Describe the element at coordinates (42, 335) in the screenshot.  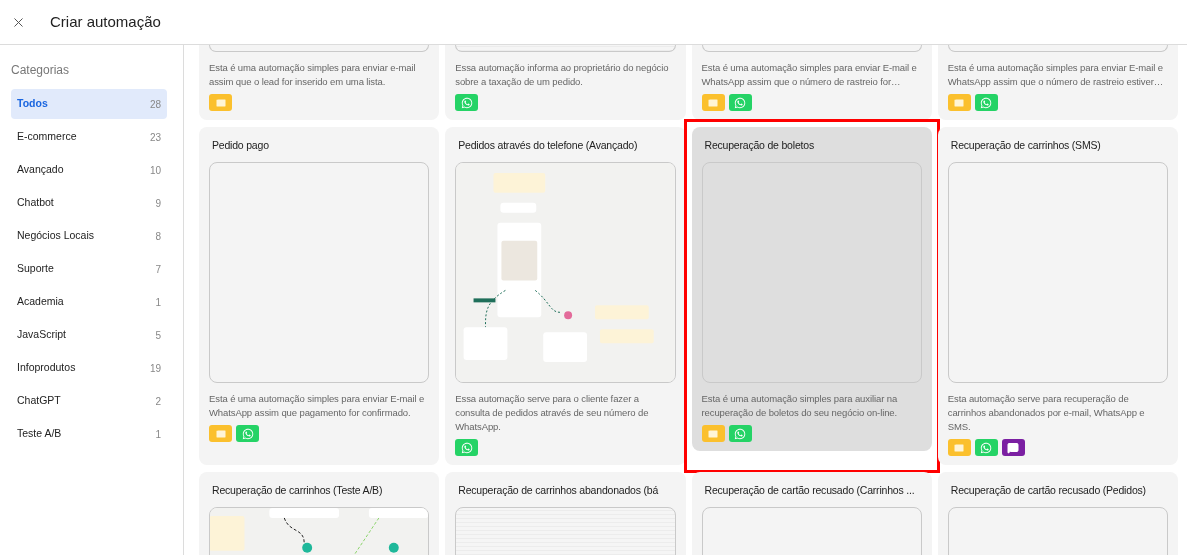
I see `category-label: JavaScript` at that location.